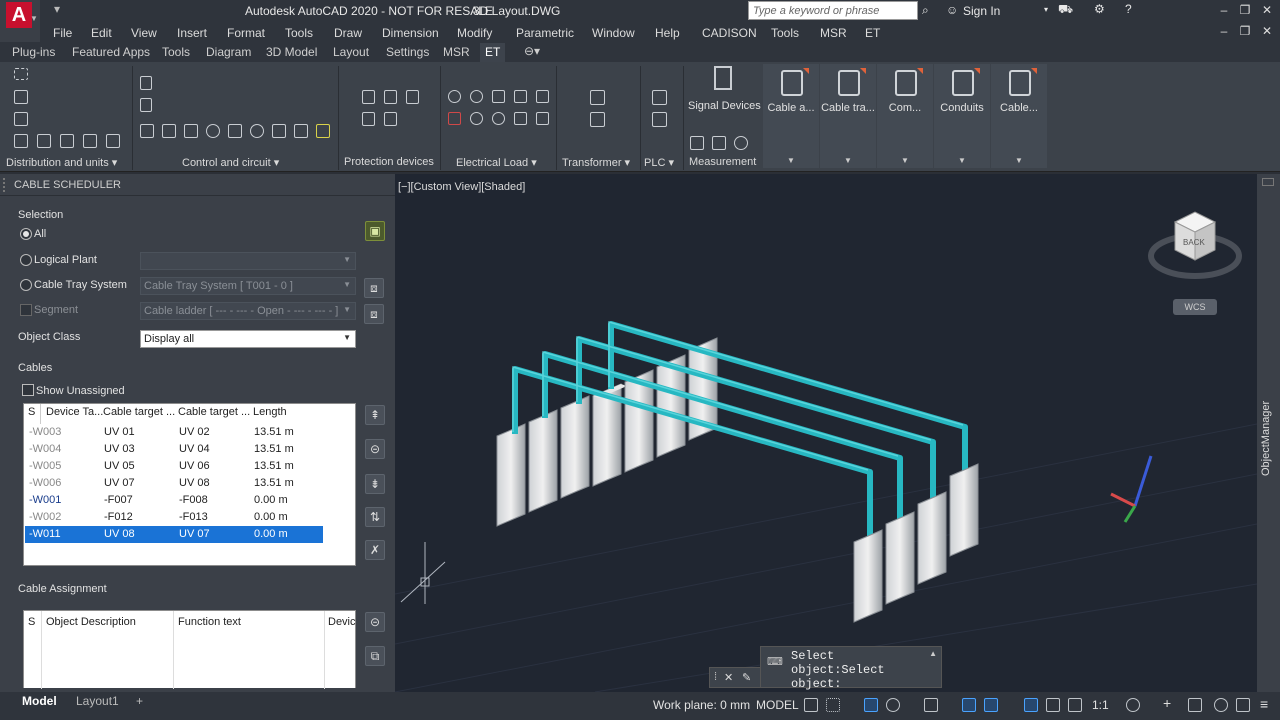 The height and width of the screenshot is (720, 1280). Describe the element at coordinates (962, 116) in the screenshot. I see `conduits-button: Conduits ▼` at that location.